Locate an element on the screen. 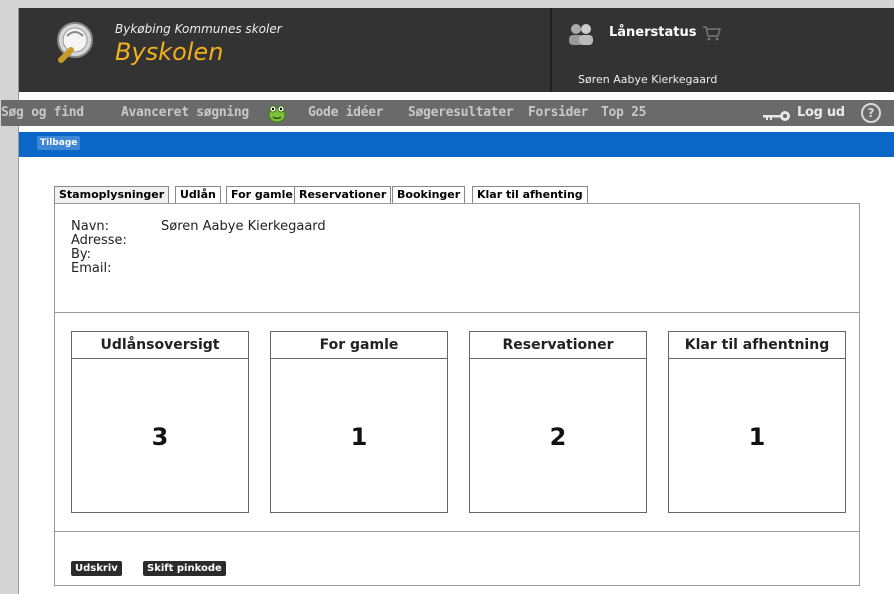 This screenshot has height=594, width=894. name-row: Navn: Søren Aabye Kierkegaard is located at coordinates (198, 227).